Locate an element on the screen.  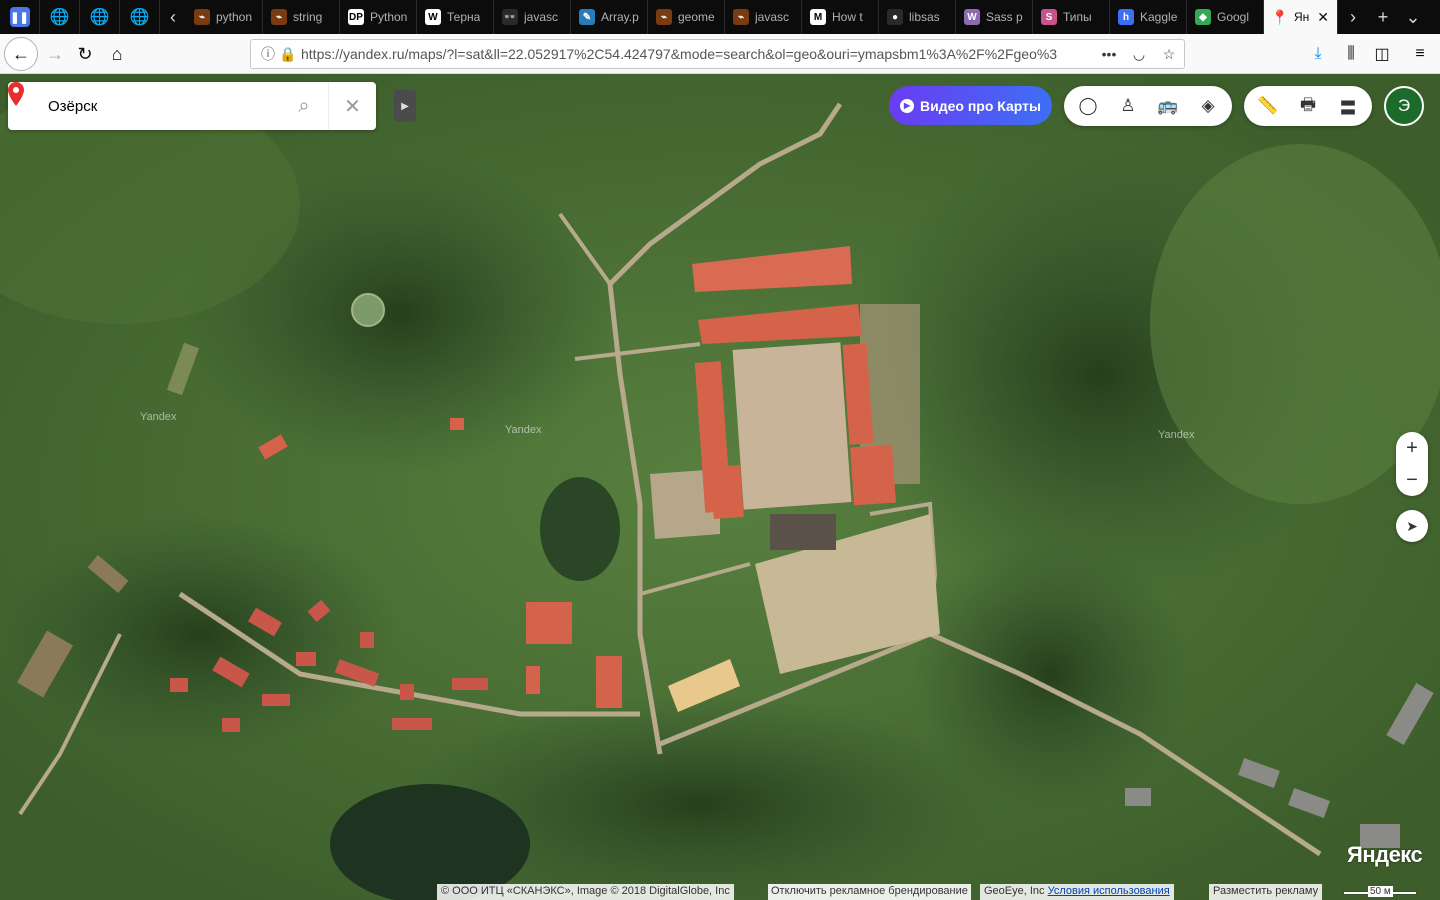
menu-icon: 〓 is located at coordinates (1348, 106).